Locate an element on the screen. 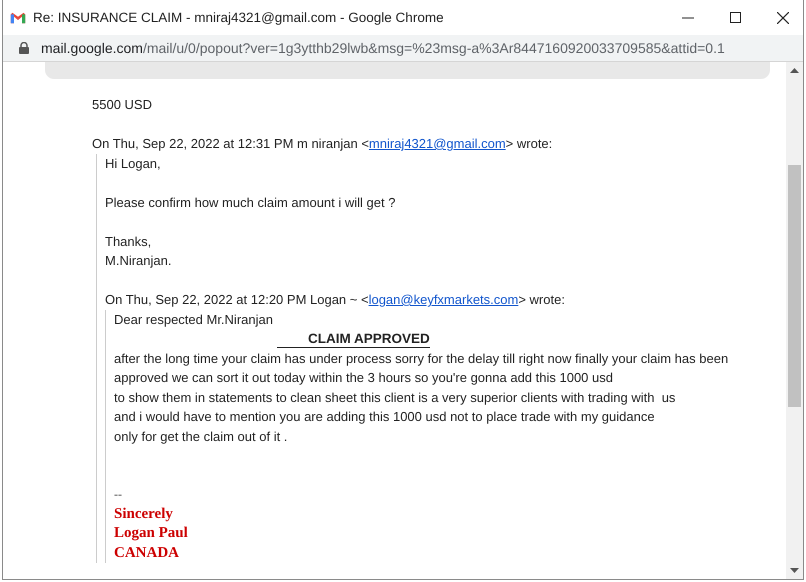  text-line: approved we can sort it out today within the 3 hours so you're gonna add this 1000 usd is located at coordinates (364, 378).